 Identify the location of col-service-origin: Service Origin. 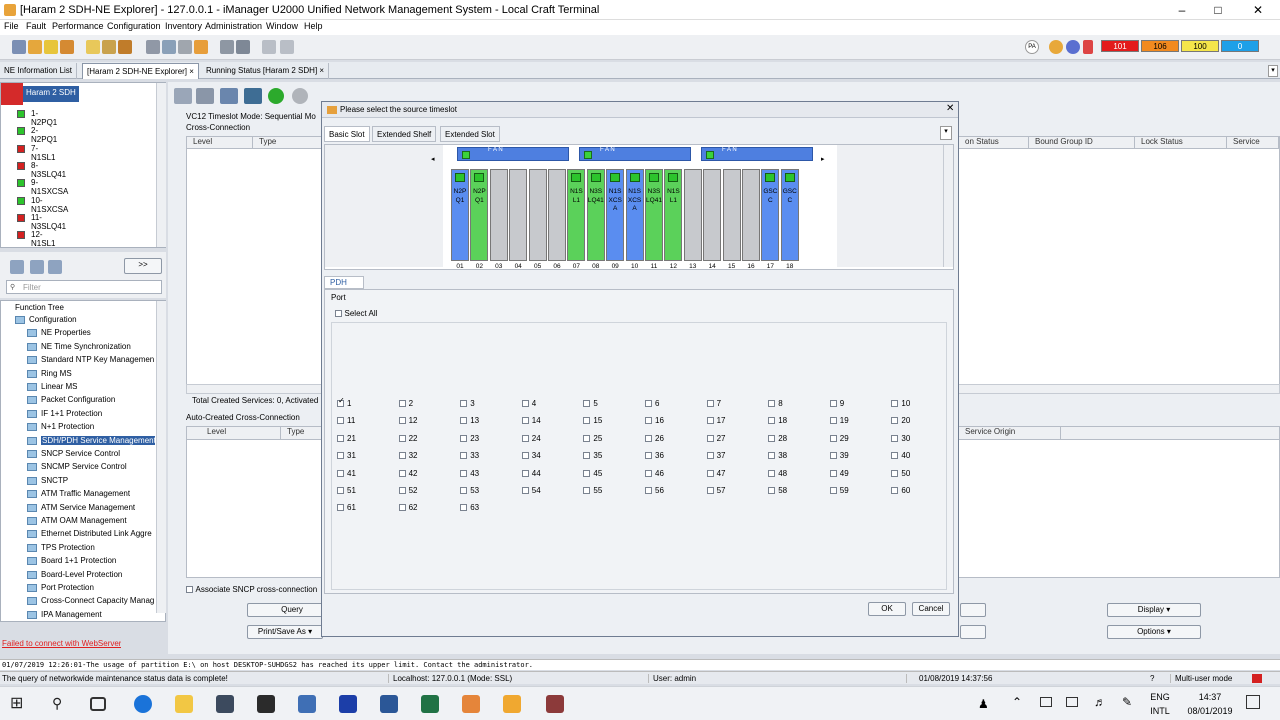
(1010, 433).